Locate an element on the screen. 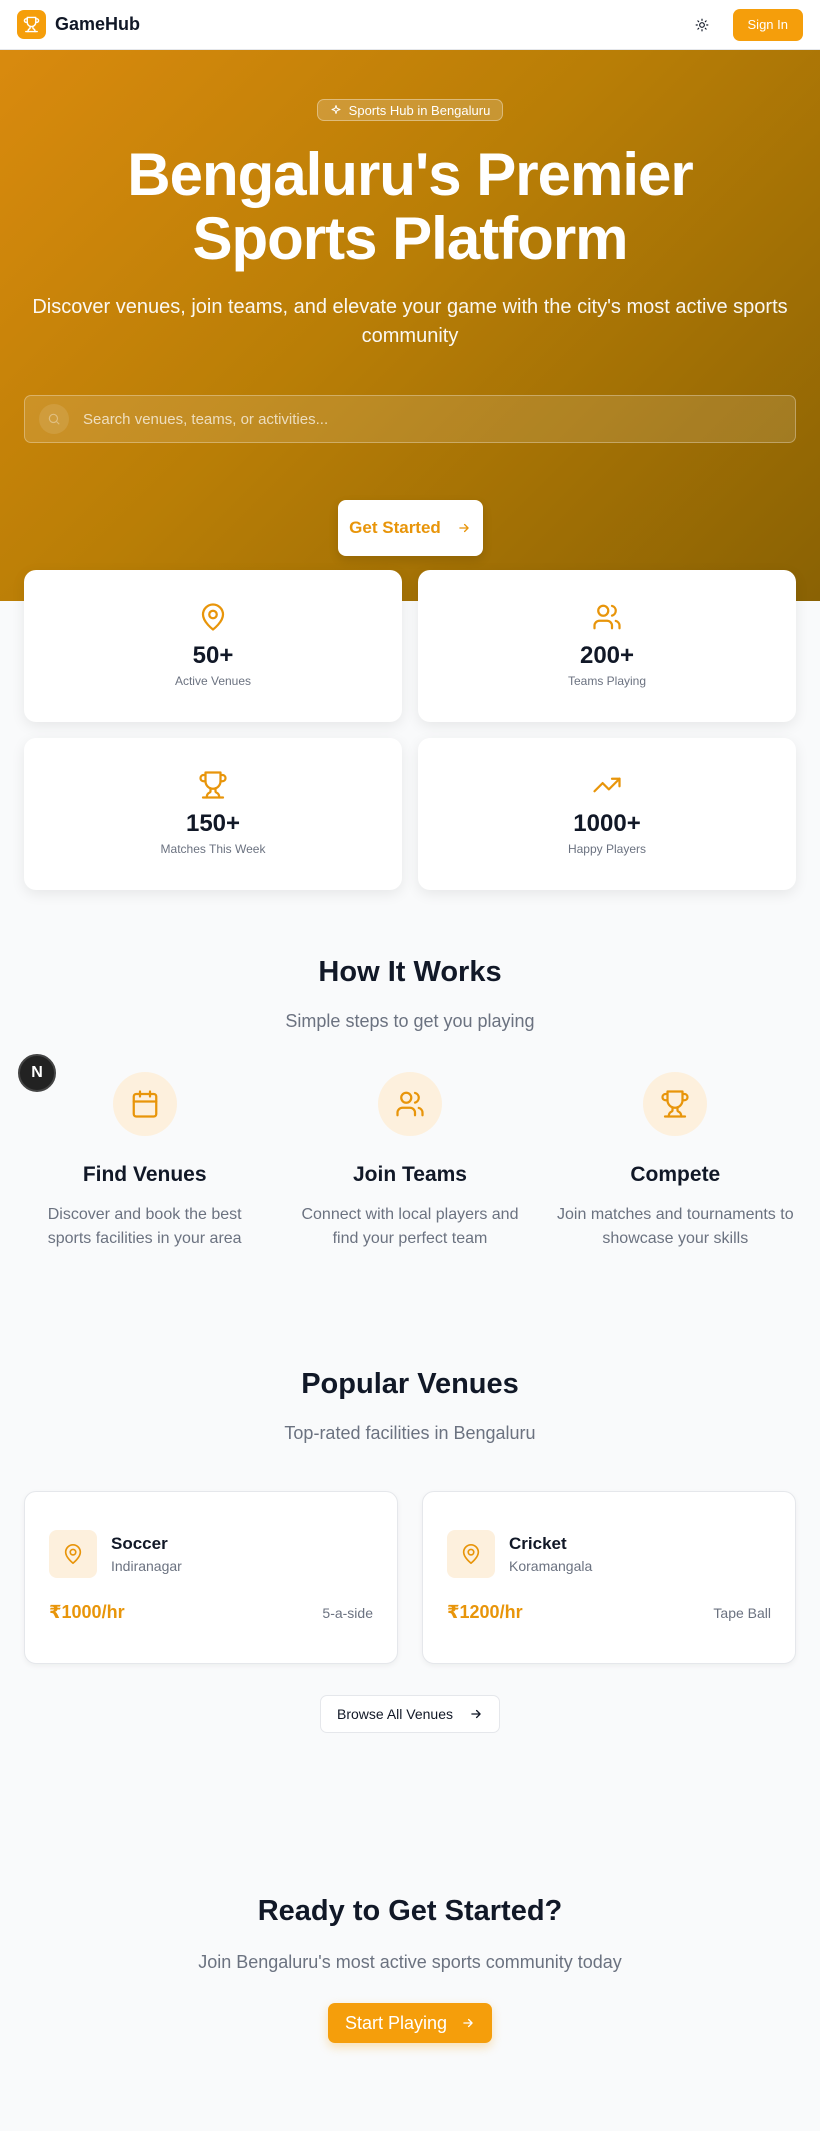 This screenshot has height=2131, width=820. stat-card-matches: 150+ Matches This Week is located at coordinates (213, 814).